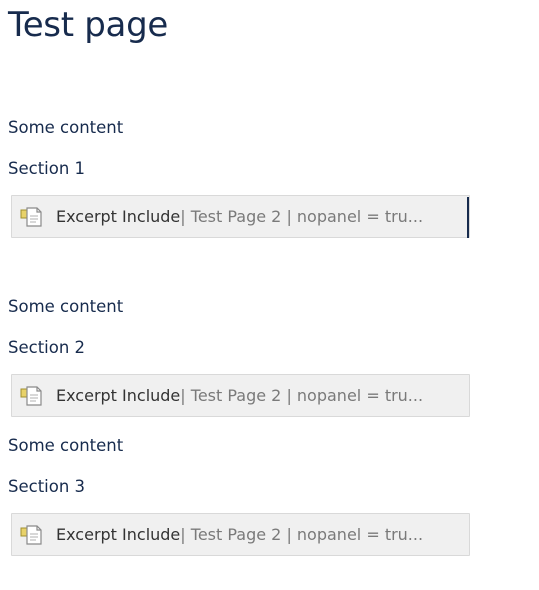  Describe the element at coordinates (46, 348) in the screenshot. I see `section-heading: Section 2` at that location.